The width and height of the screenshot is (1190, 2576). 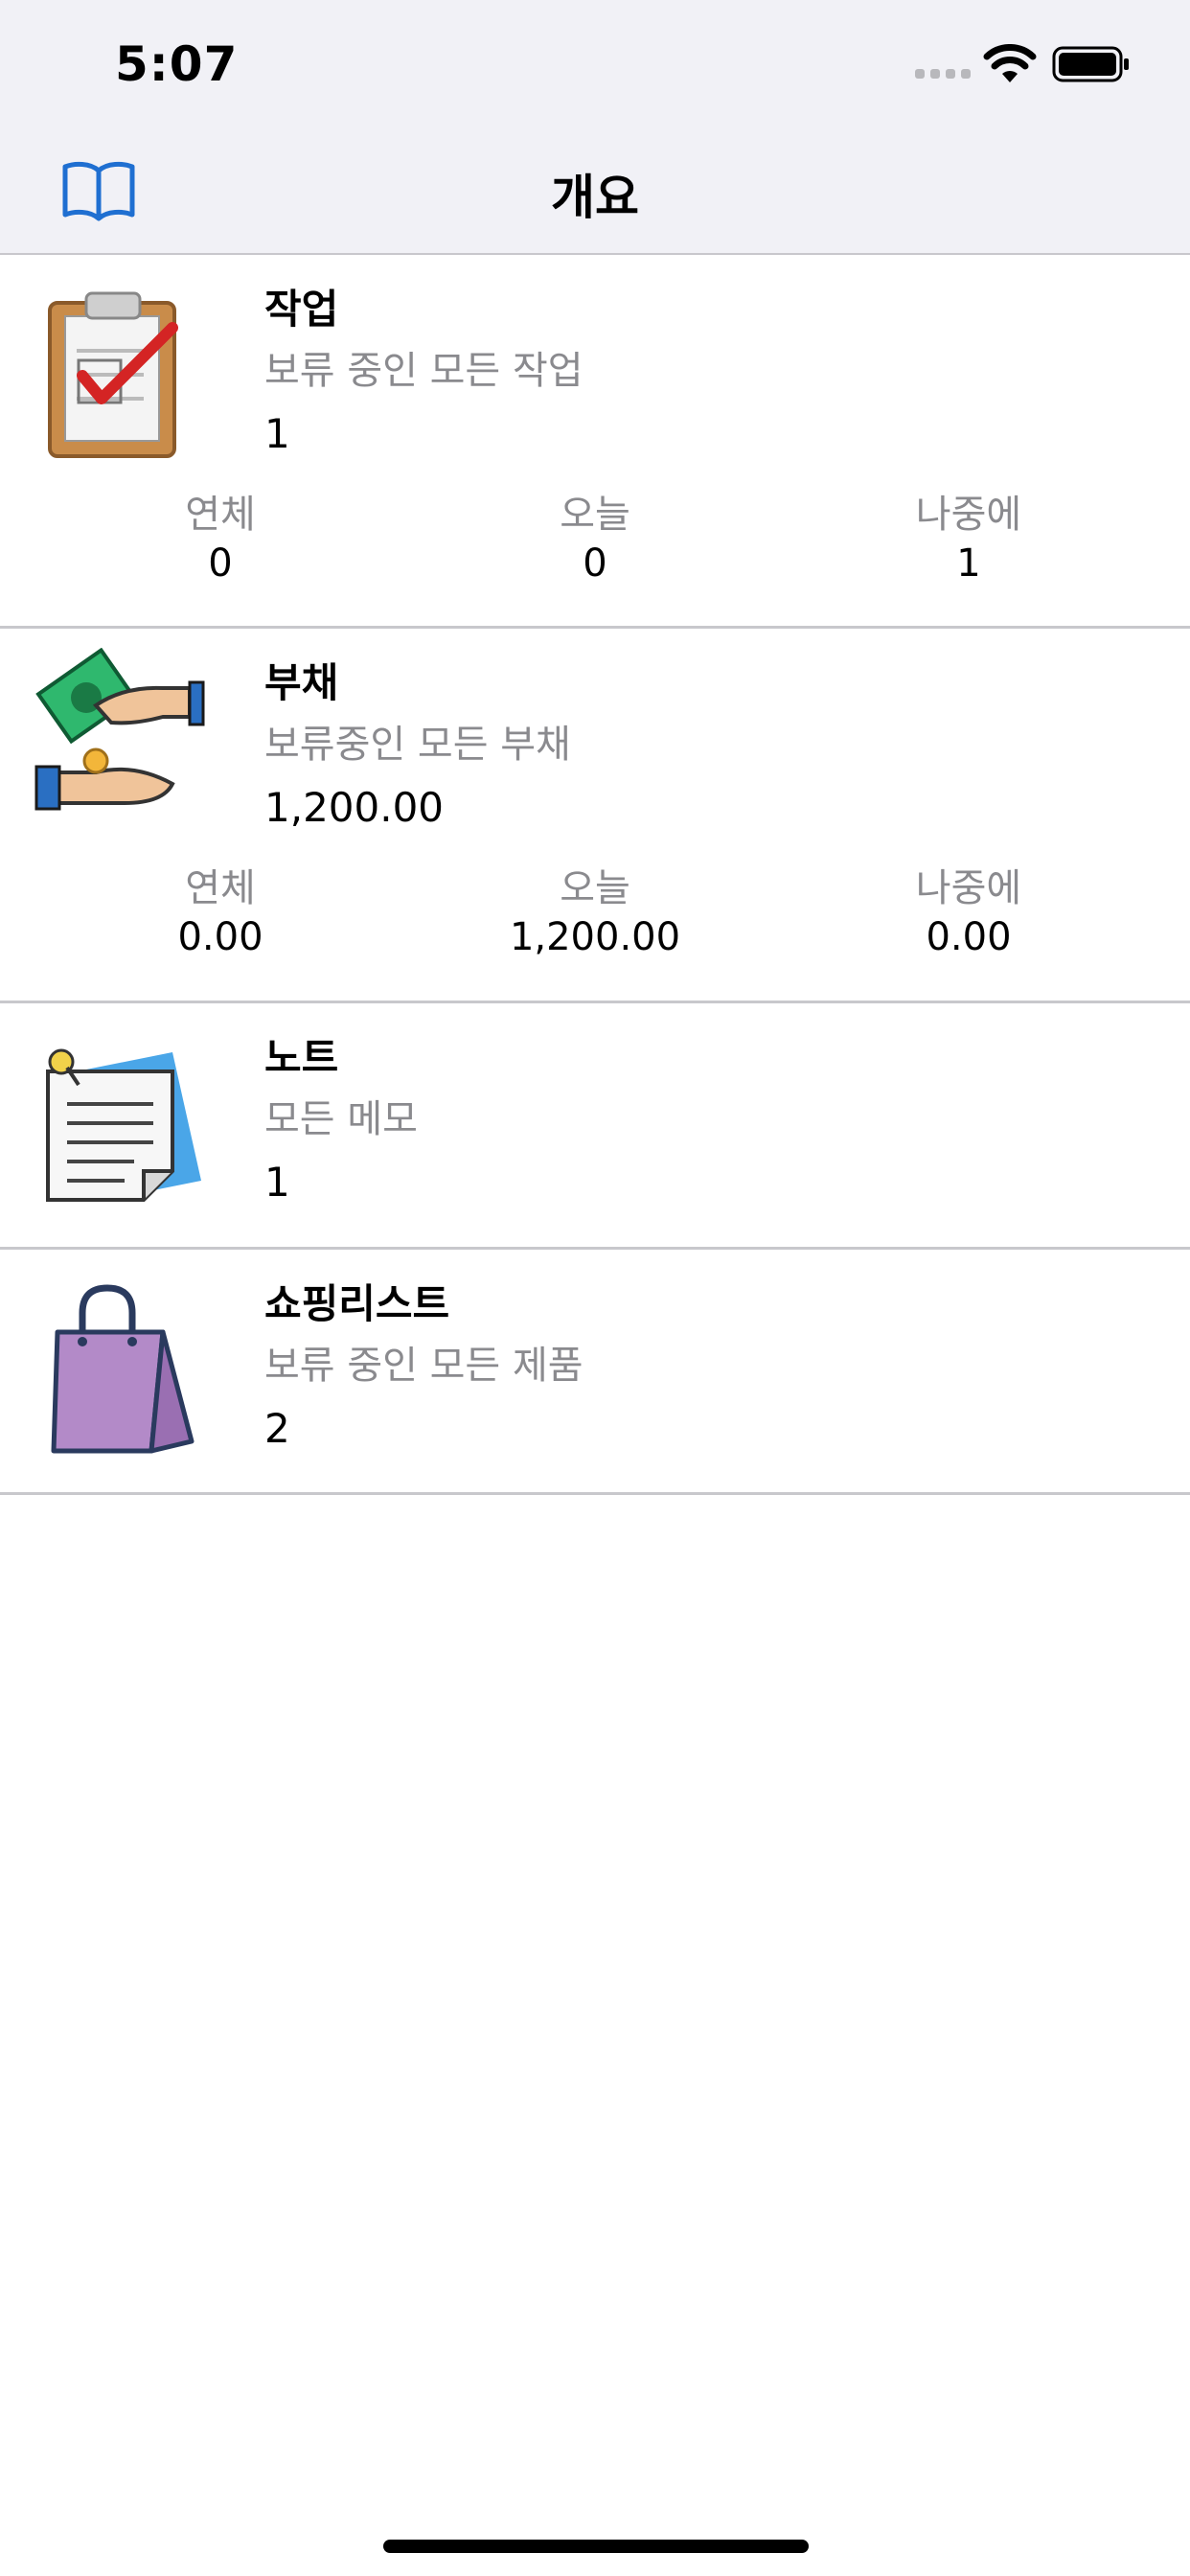 What do you see at coordinates (120, 729) in the screenshot?
I see `money-hands-icon` at bounding box center [120, 729].